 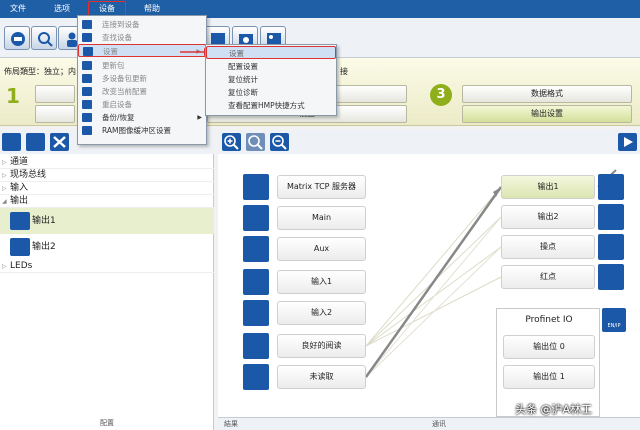 I want to click on tree-item-label: 输出1, so click(x=44, y=221).